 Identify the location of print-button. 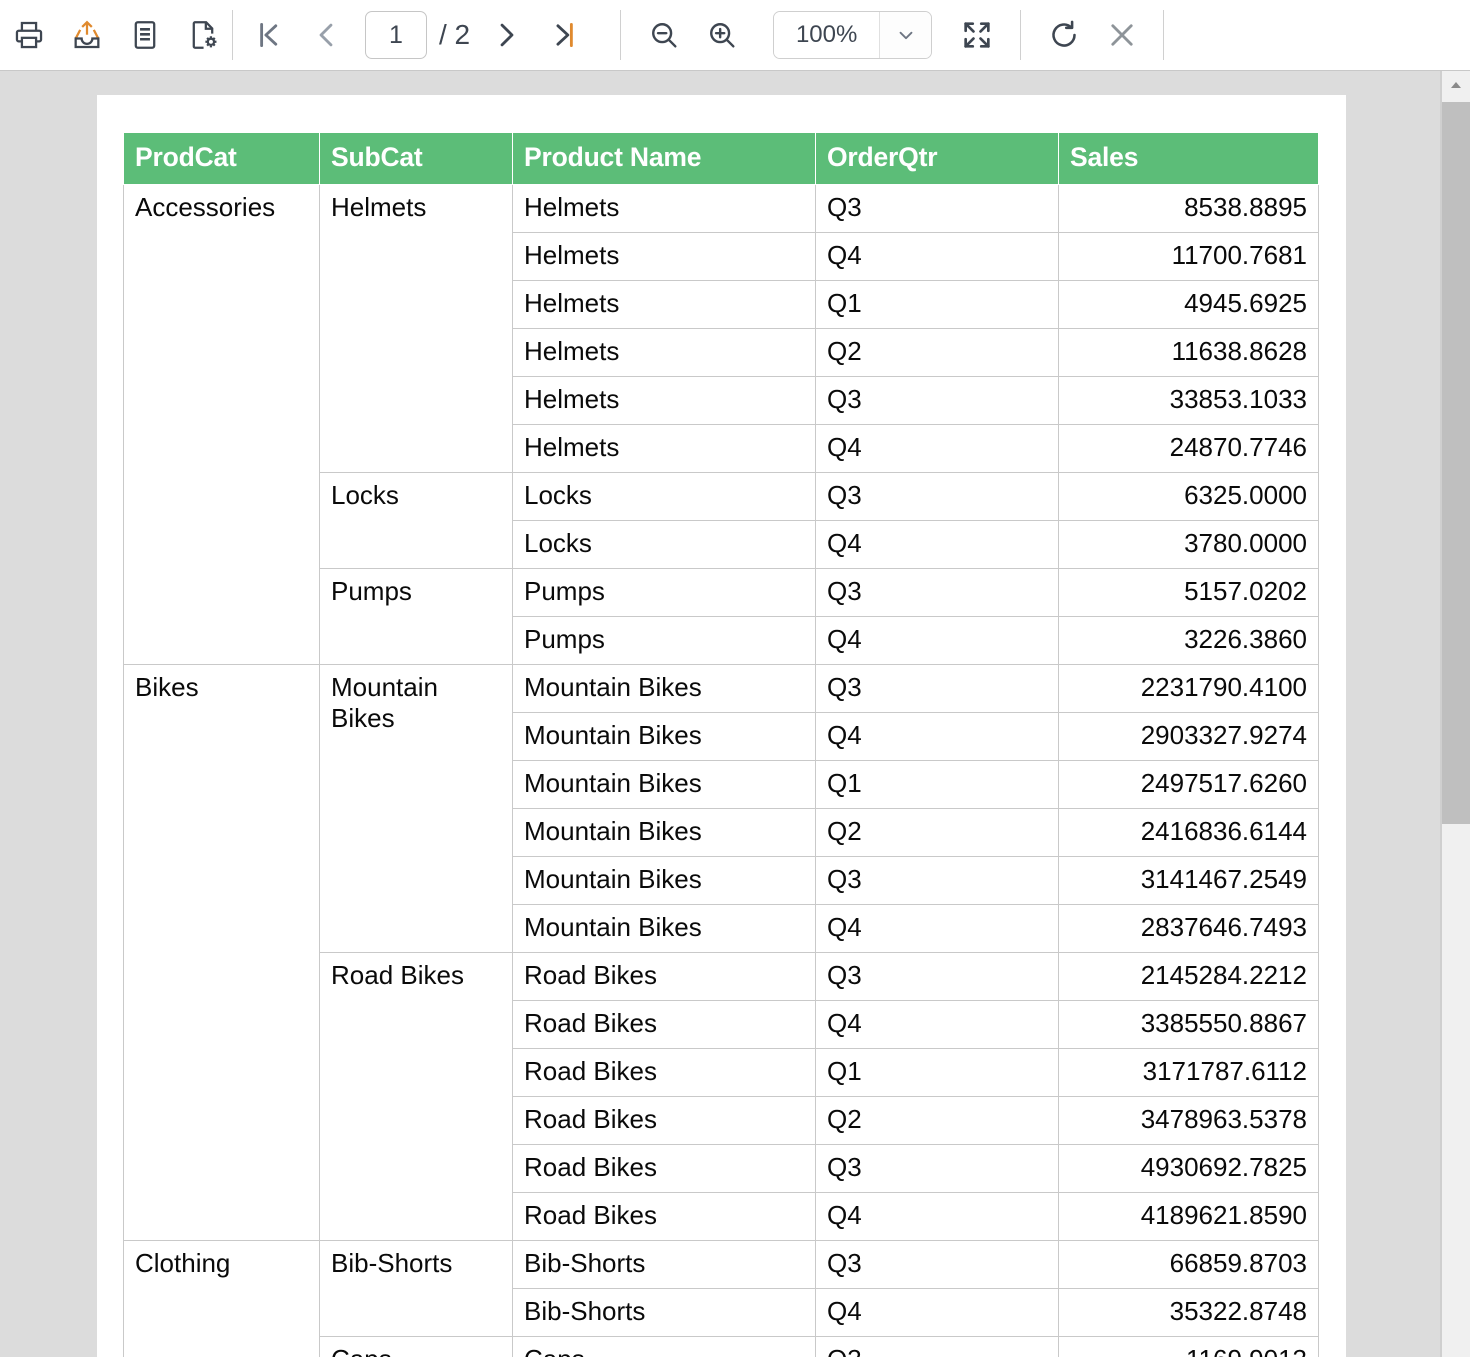
(29, 35).